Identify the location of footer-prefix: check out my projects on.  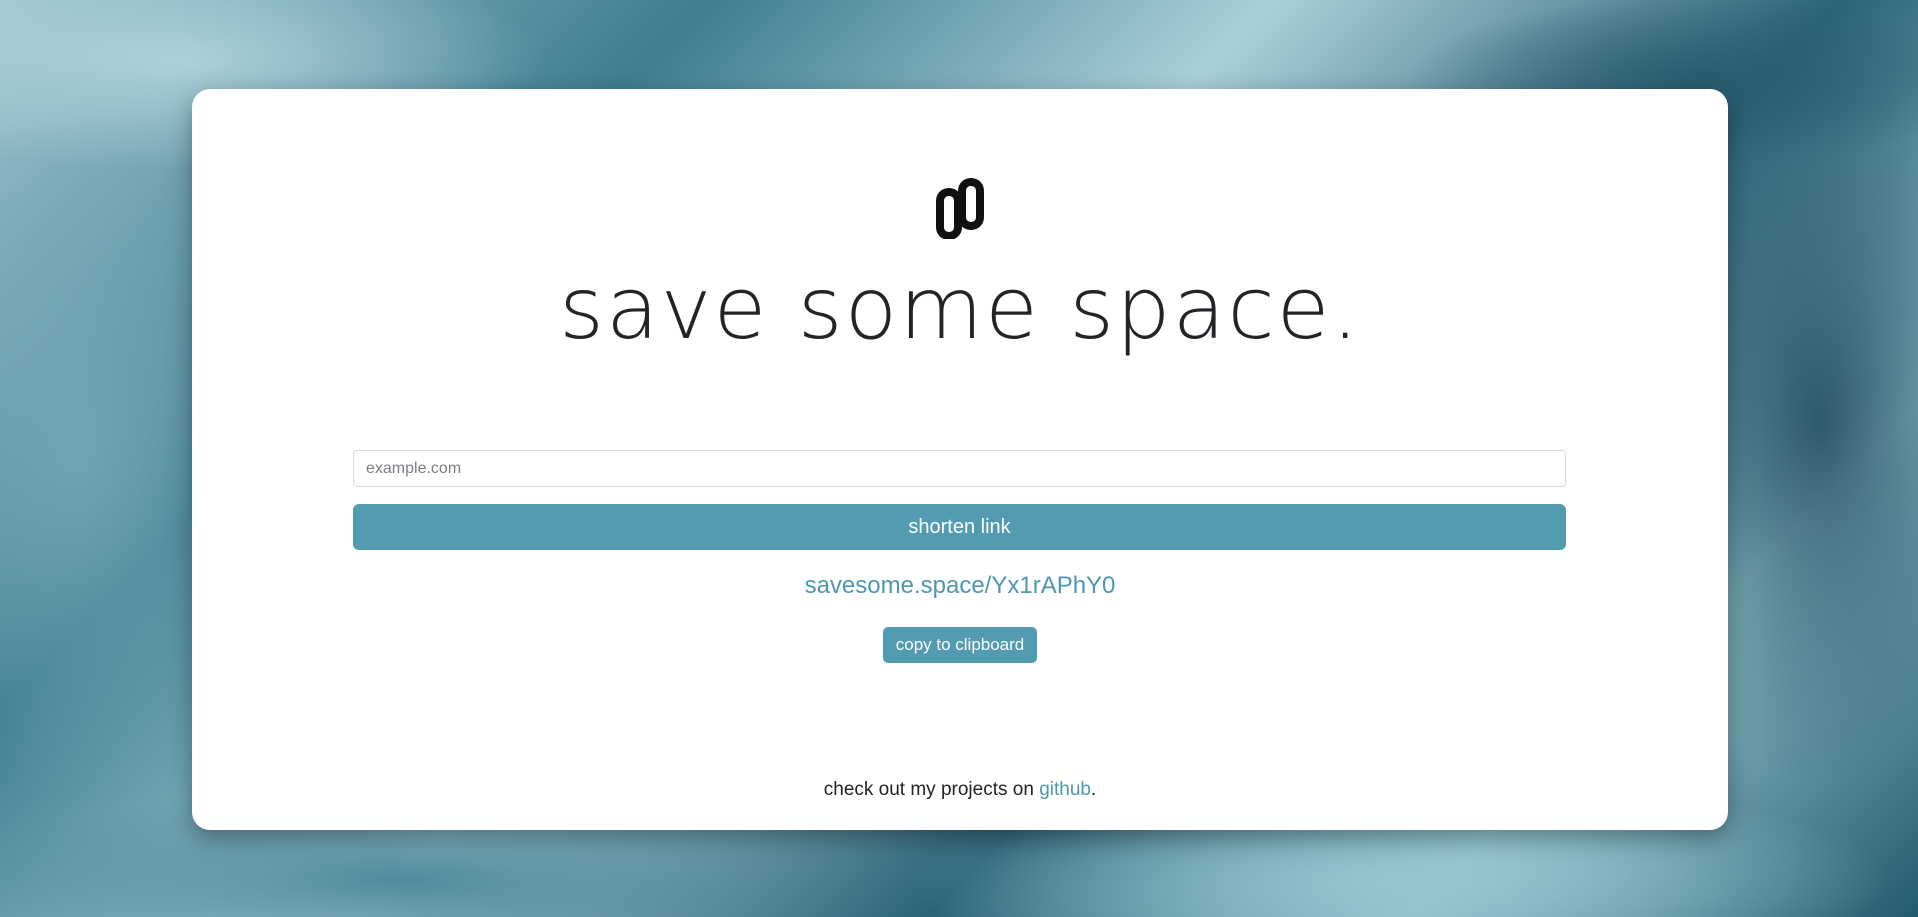
(931, 789).